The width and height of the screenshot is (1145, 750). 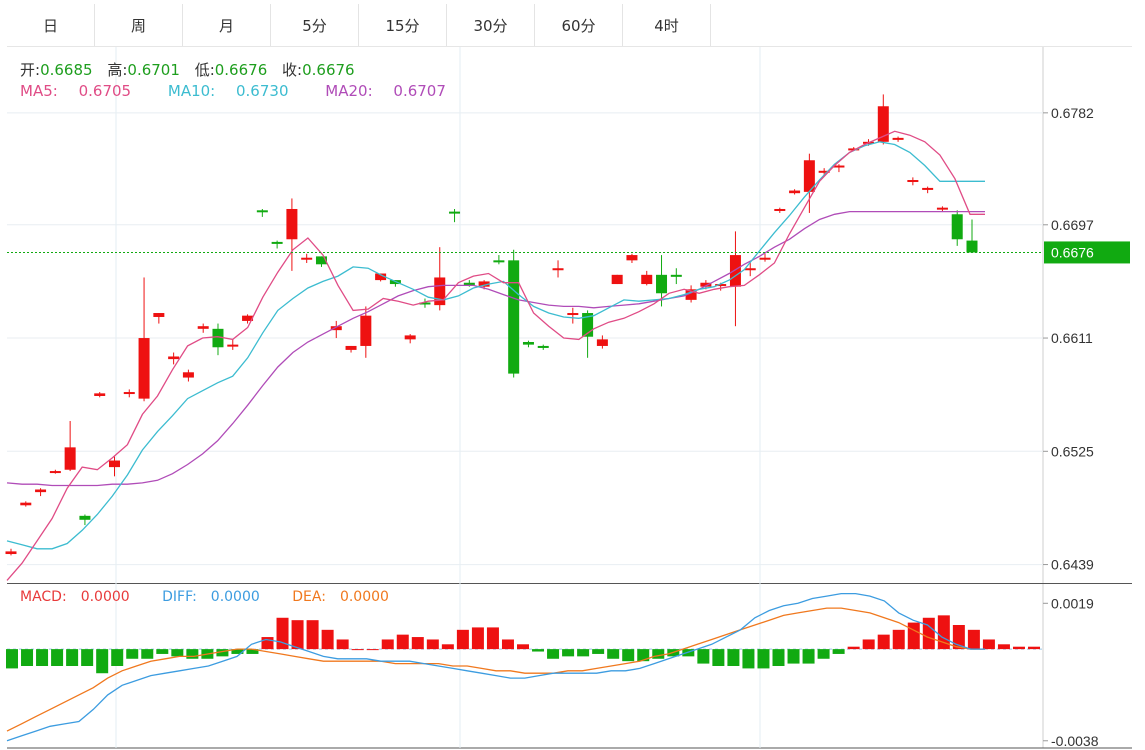 I want to click on diff-readout-item: DIFF: 0.0000, so click(x=218, y=597).